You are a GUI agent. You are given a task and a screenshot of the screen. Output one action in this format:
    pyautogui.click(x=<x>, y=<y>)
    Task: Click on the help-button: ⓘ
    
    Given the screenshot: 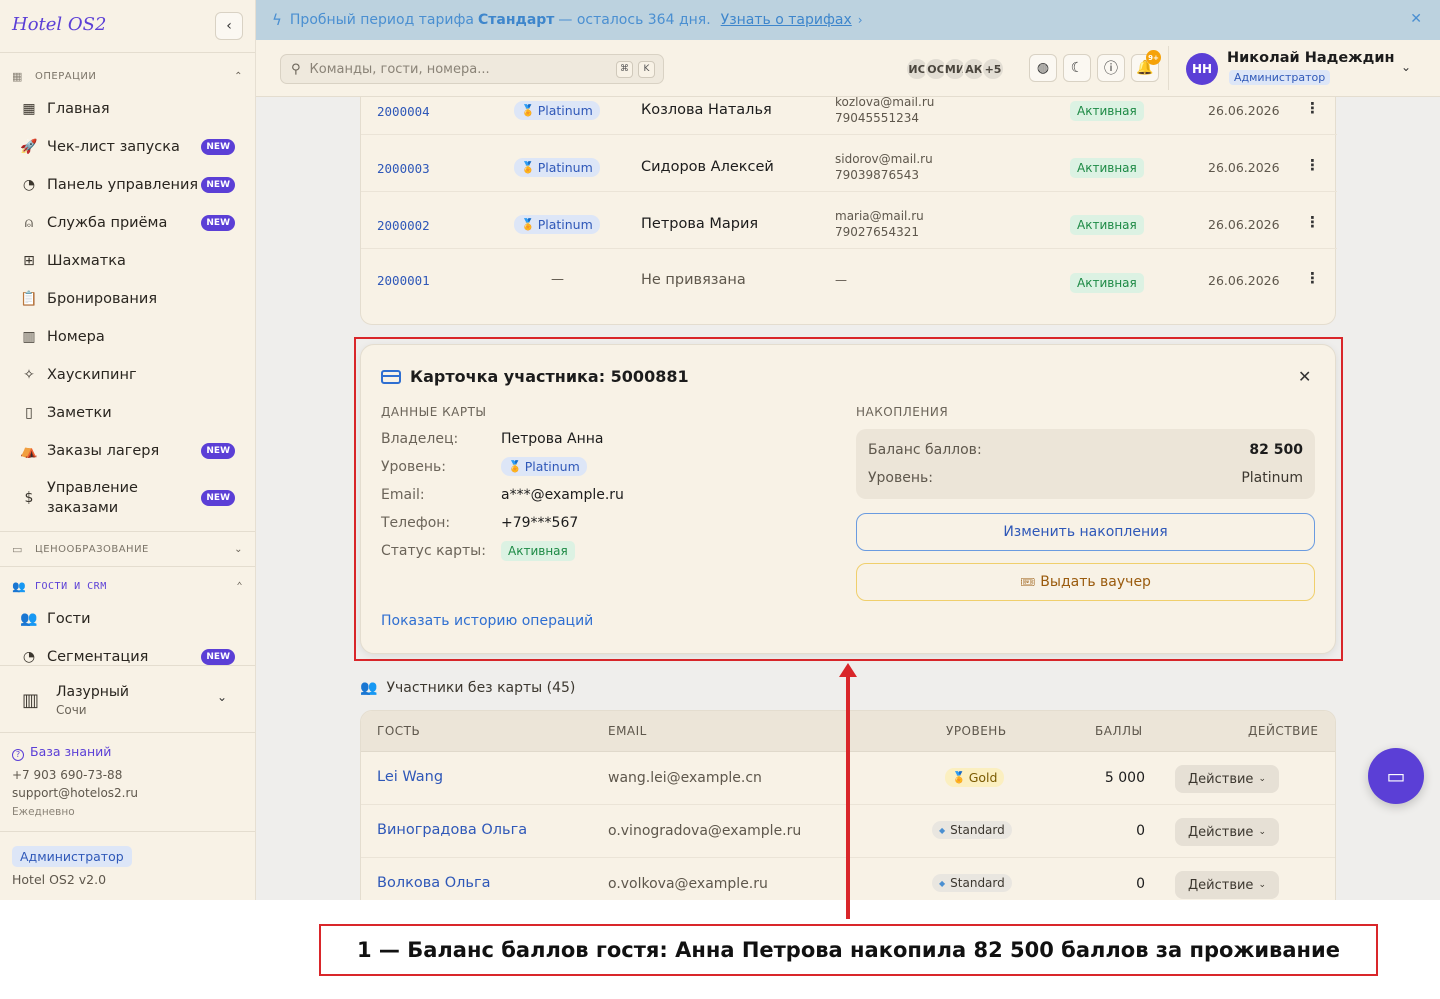 What is the action you would take?
    pyautogui.click(x=1111, y=68)
    